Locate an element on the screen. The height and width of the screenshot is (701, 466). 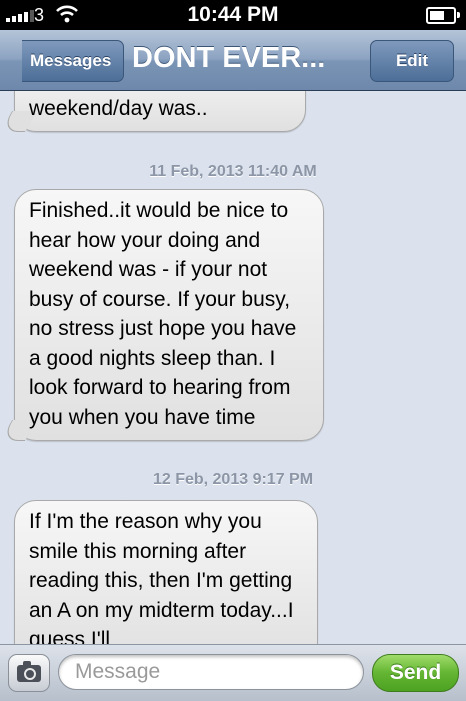
navigation-bar: Messages DONT EVER... Edit is located at coordinates (233, 60).